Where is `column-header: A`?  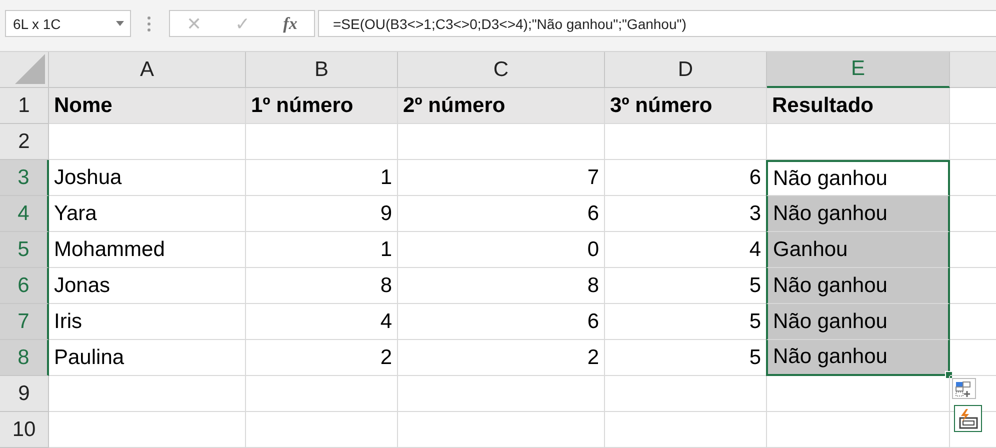 column-header: A is located at coordinates (147, 70).